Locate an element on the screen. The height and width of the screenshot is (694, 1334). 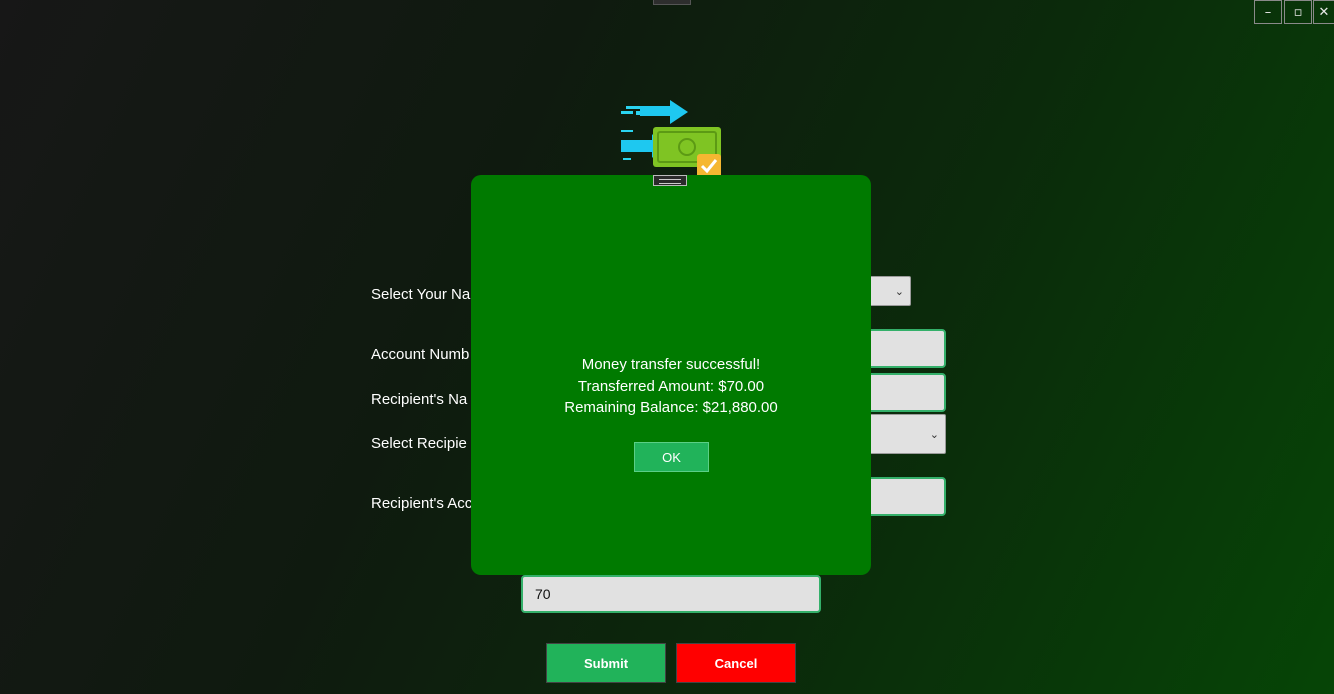
dialog-drag-handle is located at coordinates (670, 180).